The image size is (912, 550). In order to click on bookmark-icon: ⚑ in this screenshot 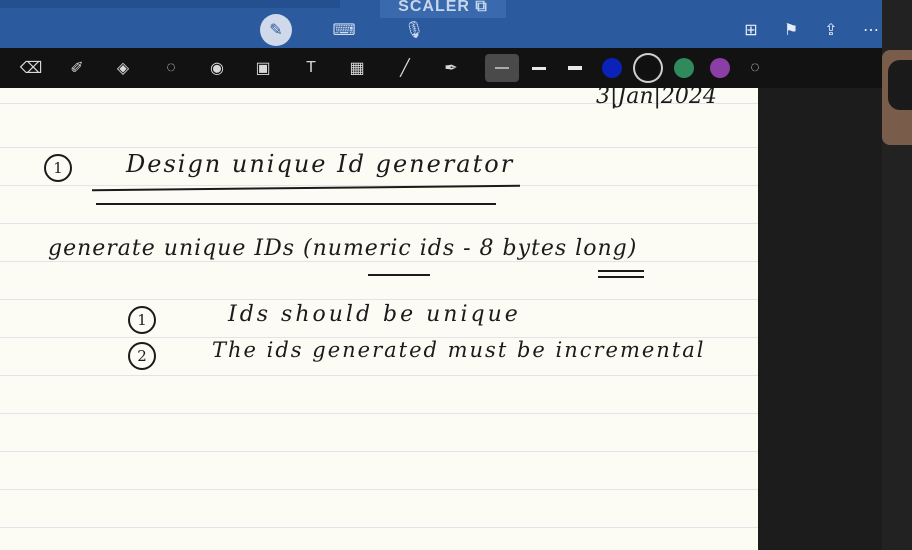, I will do `click(791, 30)`.